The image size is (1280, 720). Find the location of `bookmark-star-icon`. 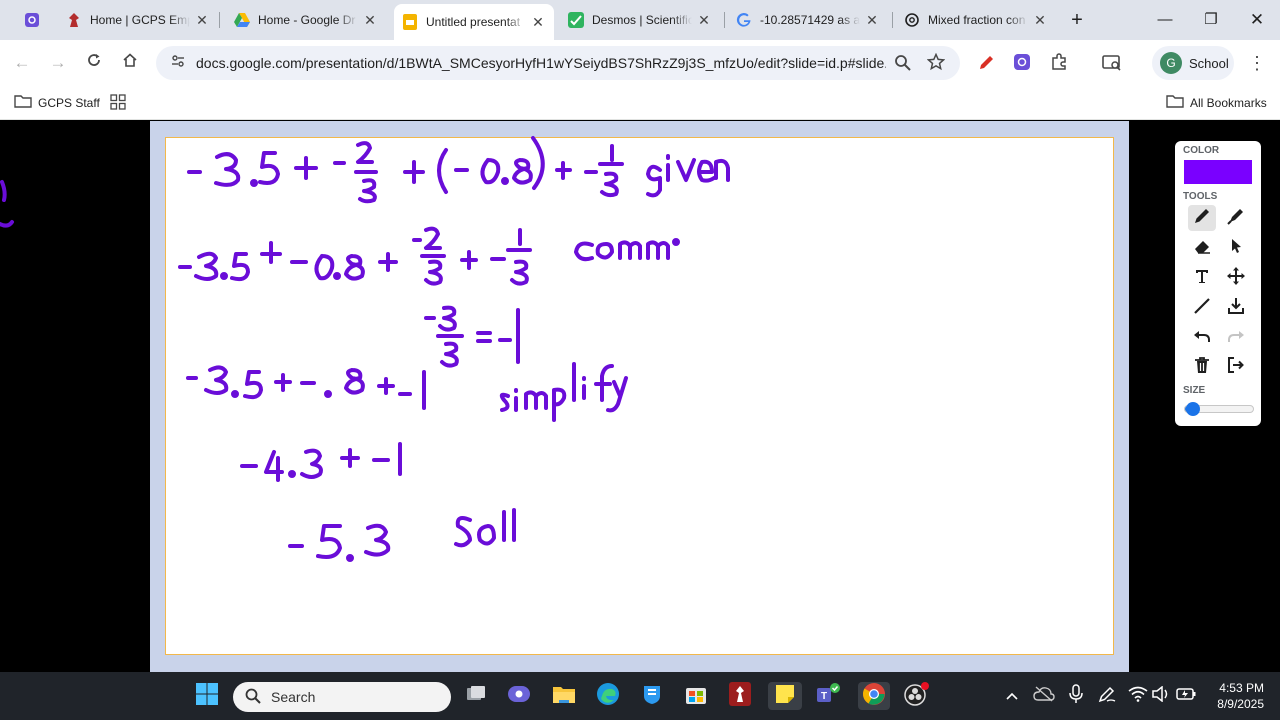

bookmark-star-icon is located at coordinates (936, 64).